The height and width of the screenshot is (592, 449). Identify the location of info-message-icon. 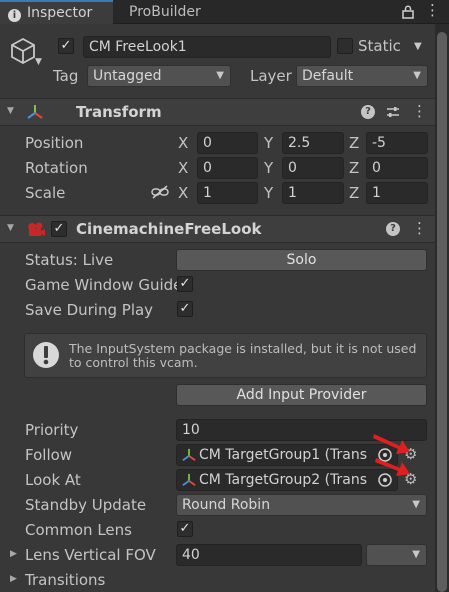
(46, 355).